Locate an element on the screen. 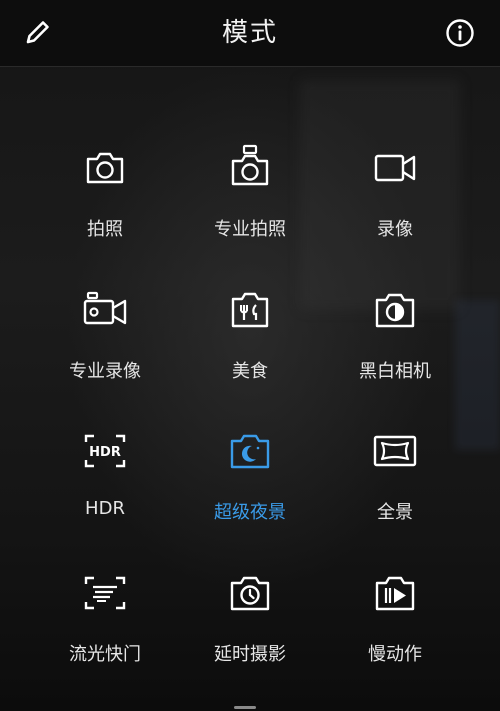  hdr-icon: HDR is located at coordinates (105, 451).